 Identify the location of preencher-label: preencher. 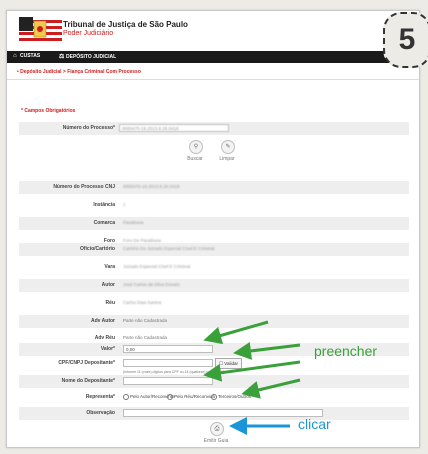
(346, 351).